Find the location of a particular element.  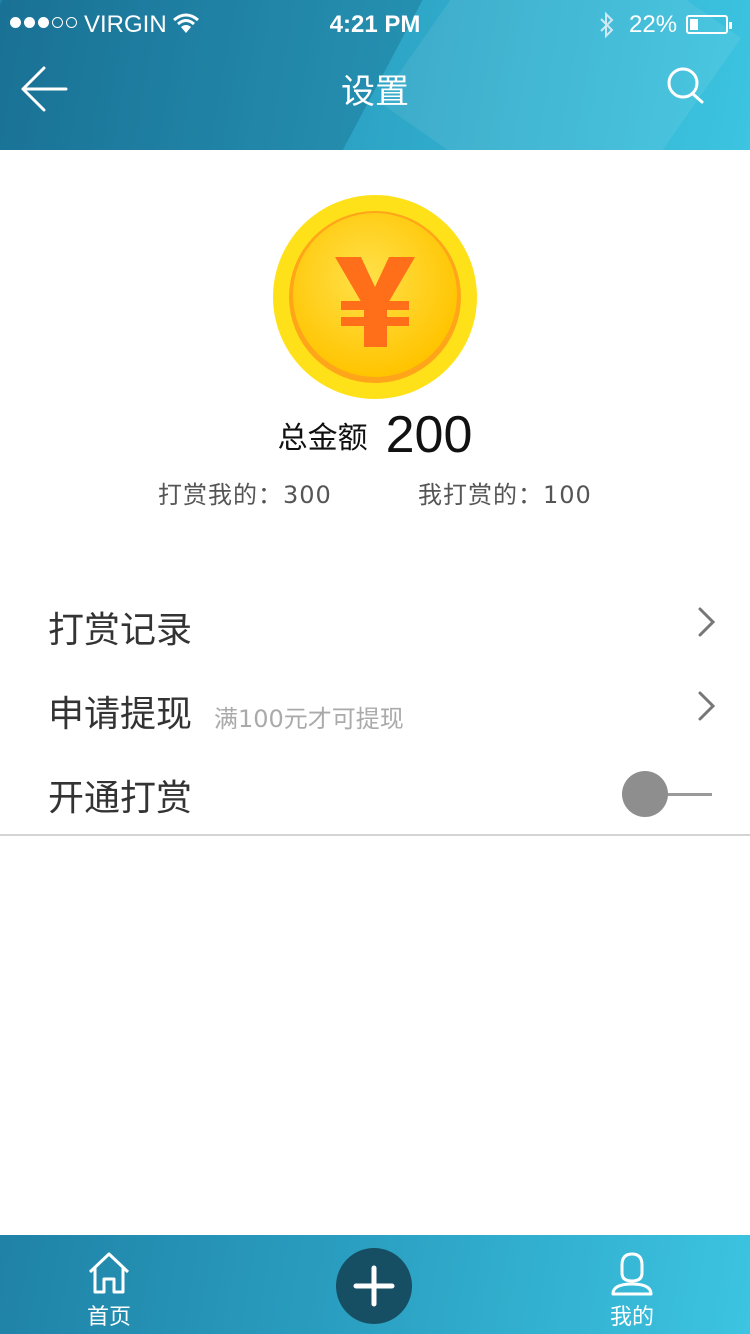

user-icon is located at coordinates (632, 1276).